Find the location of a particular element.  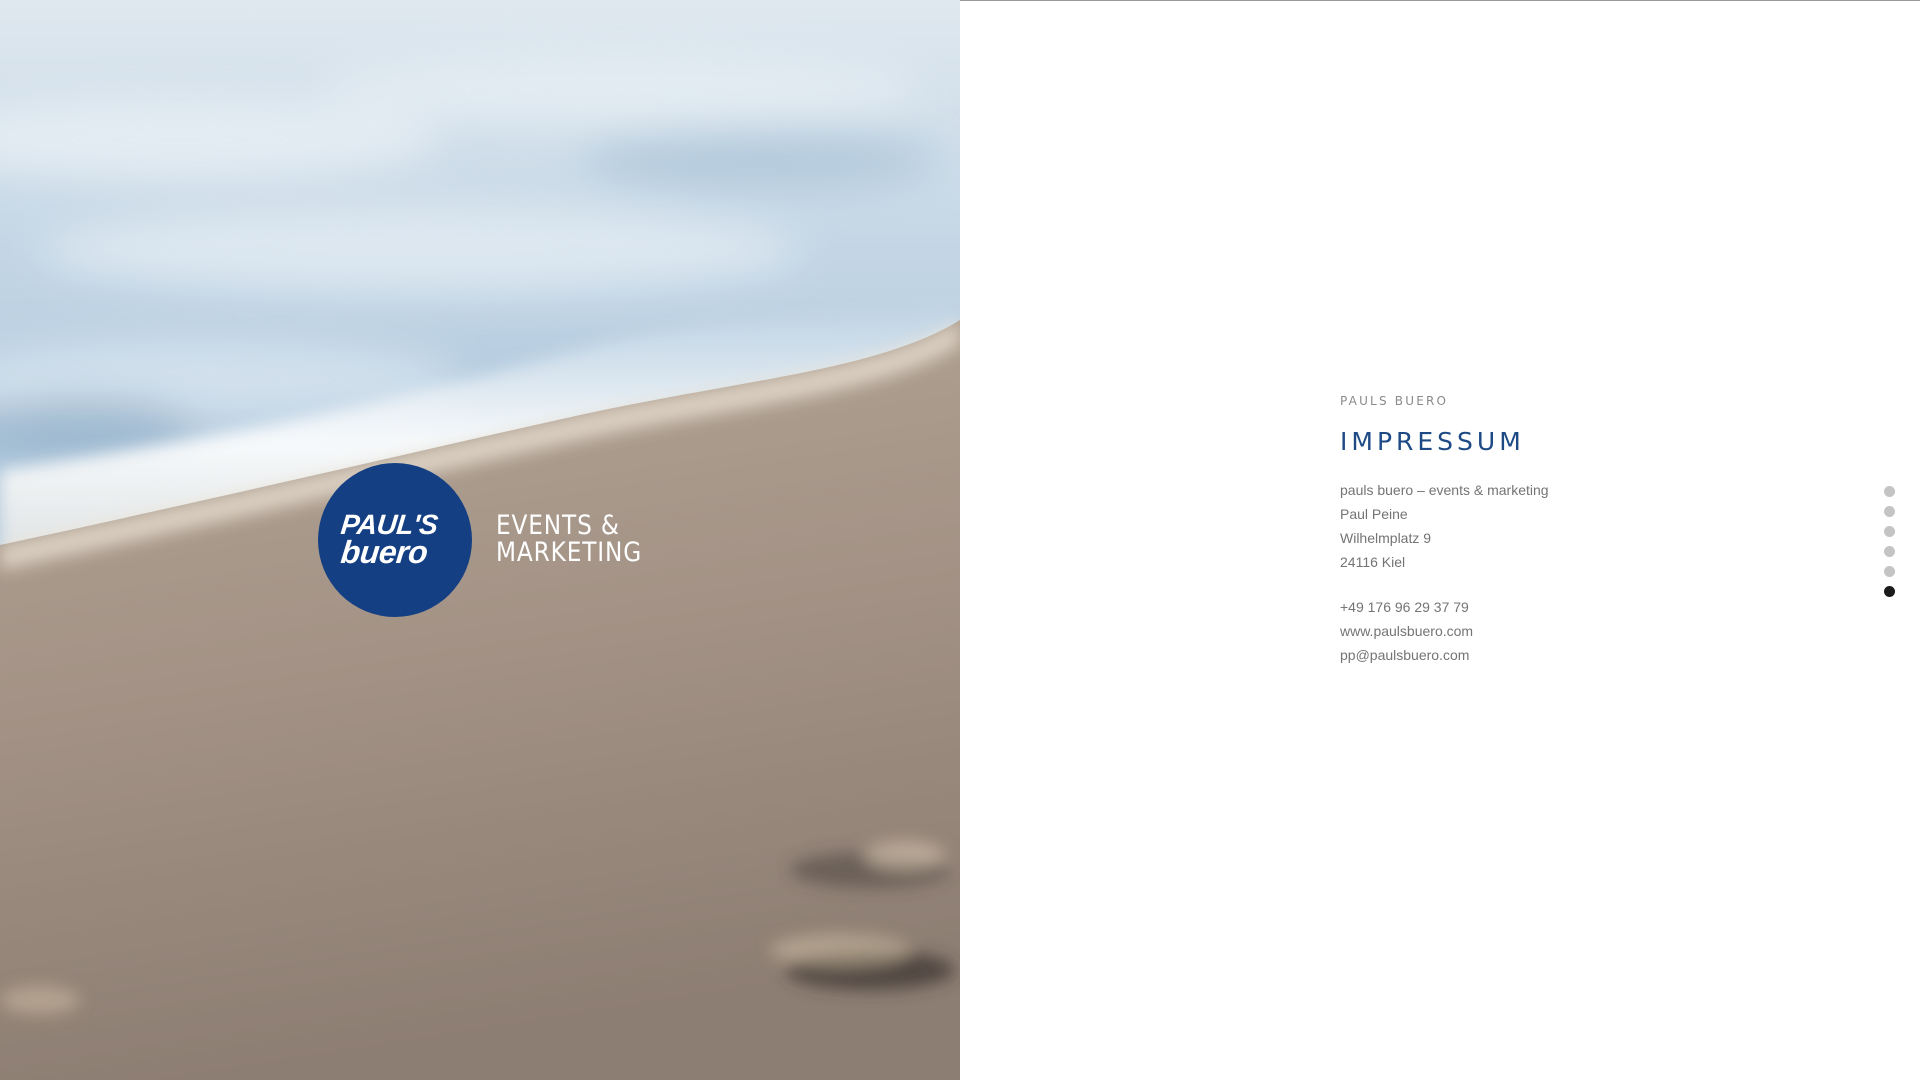

contact-website-link: www.paulsbuero.com is located at coordinates (1406, 631).